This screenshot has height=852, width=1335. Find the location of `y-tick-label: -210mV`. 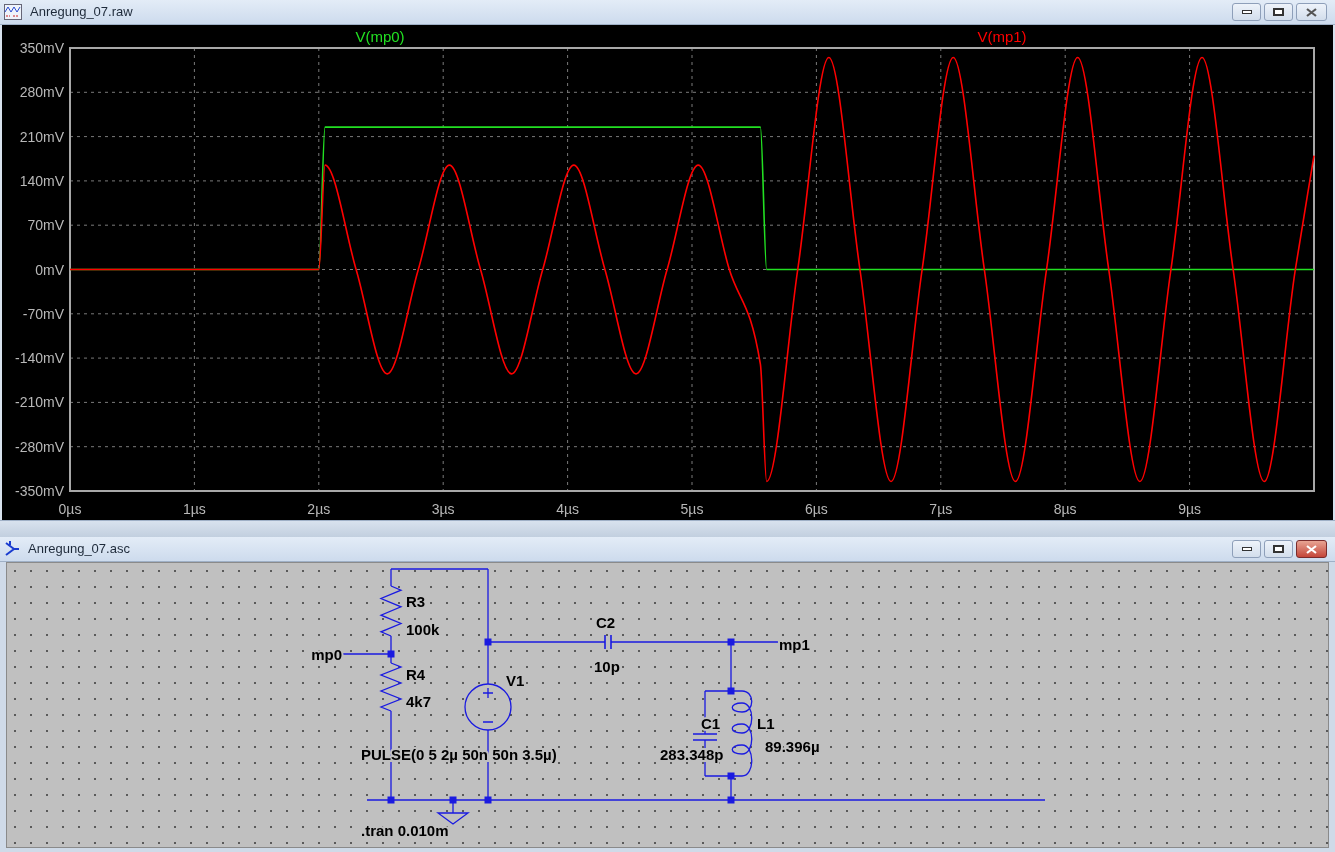

y-tick-label: -210mV is located at coordinates (39, 402).